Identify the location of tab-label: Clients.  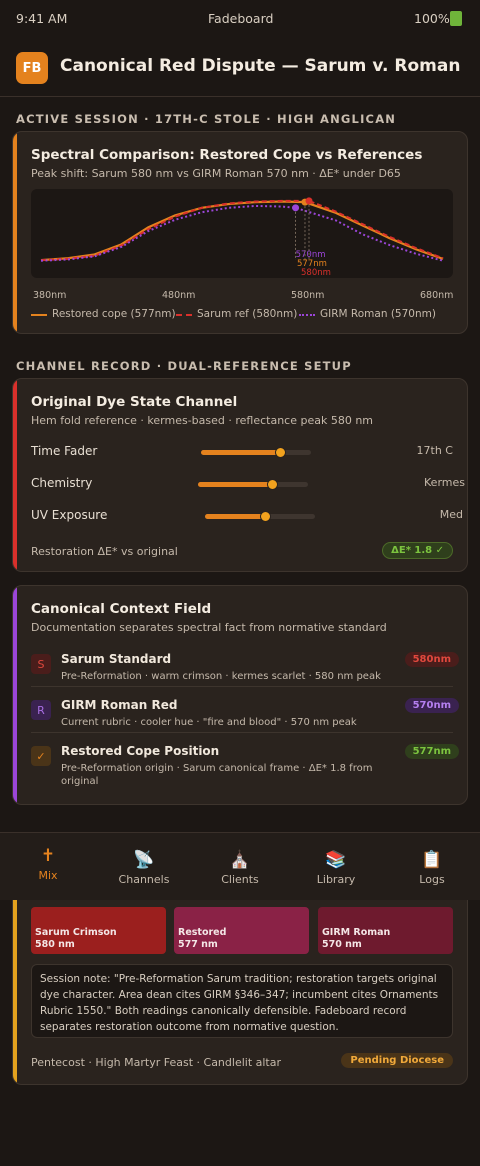
(240, 879).